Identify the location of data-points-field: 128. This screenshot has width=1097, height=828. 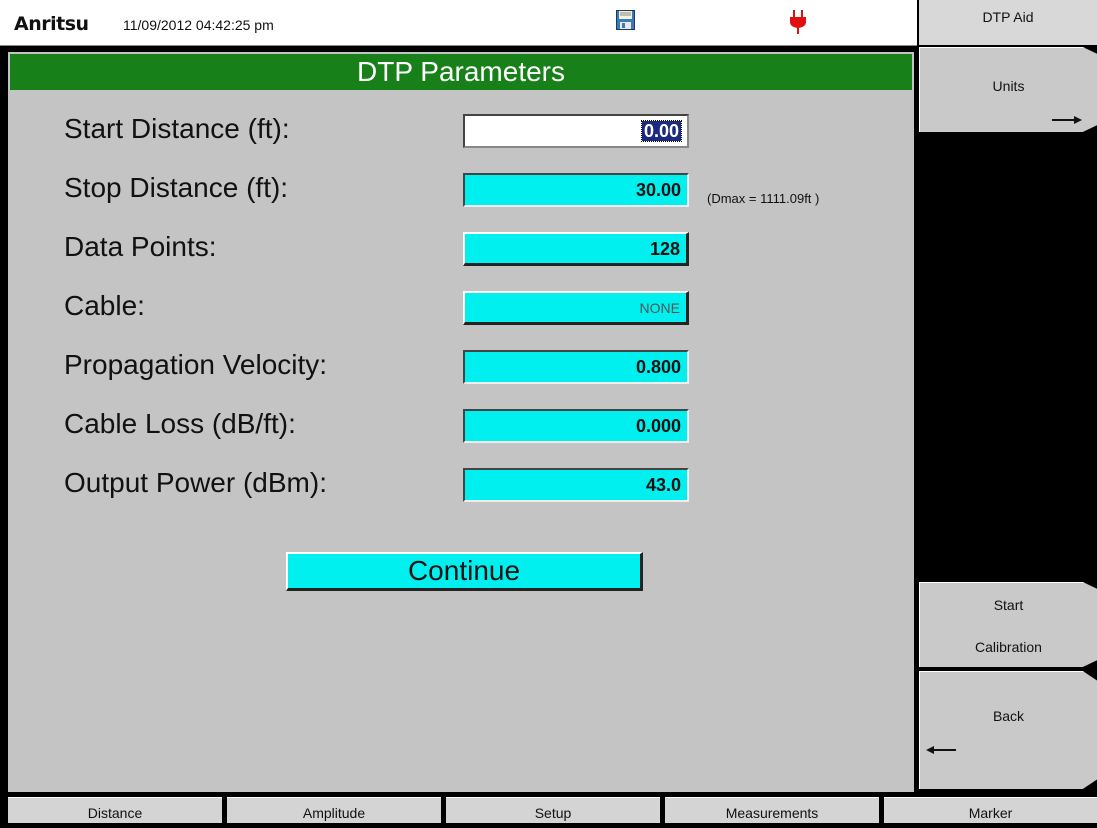
(576, 249).